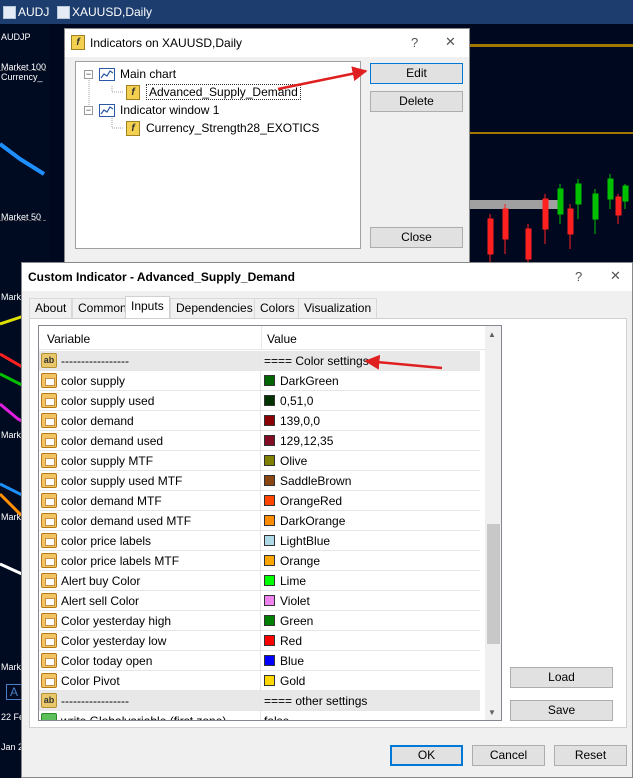  I want to click on value-cell: SaddleBrown, so click(315, 481).